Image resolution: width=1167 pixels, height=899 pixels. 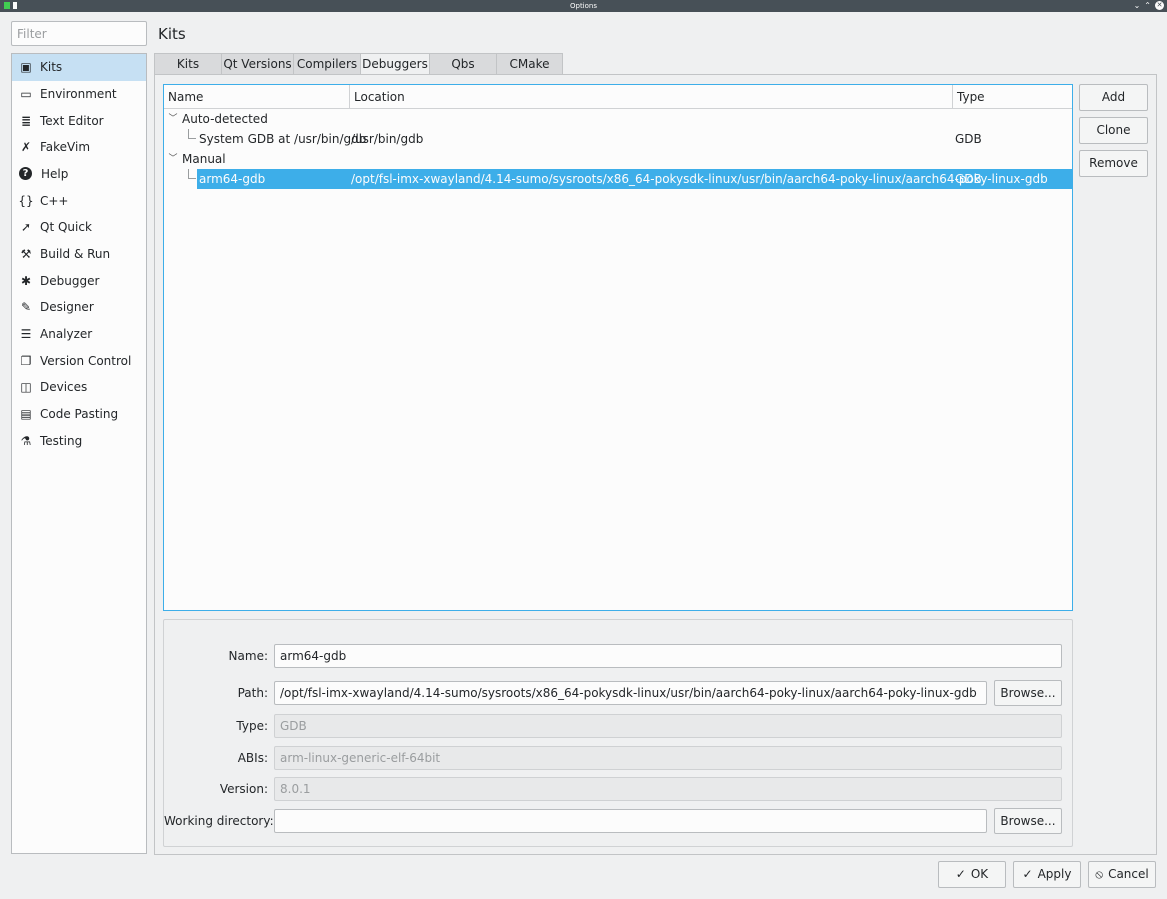 What do you see at coordinates (326, 64) in the screenshot?
I see `tab-compilers: Compilers` at bounding box center [326, 64].